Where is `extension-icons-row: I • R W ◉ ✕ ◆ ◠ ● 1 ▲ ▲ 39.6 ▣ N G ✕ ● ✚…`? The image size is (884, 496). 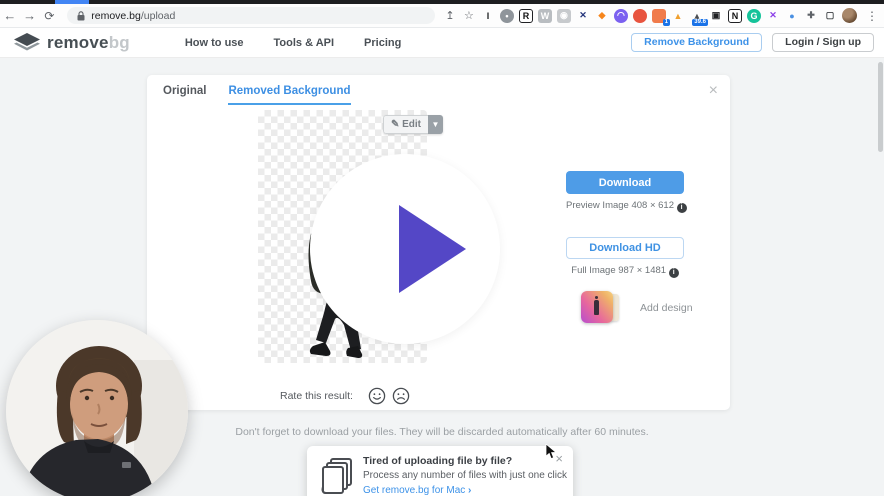 extension-icons-row: I • R W ◉ ✕ ◆ ◠ ● 1 ▲ ▲ 39.6 ▣ N G ✕ ● ✚… is located at coordinates (659, 17).